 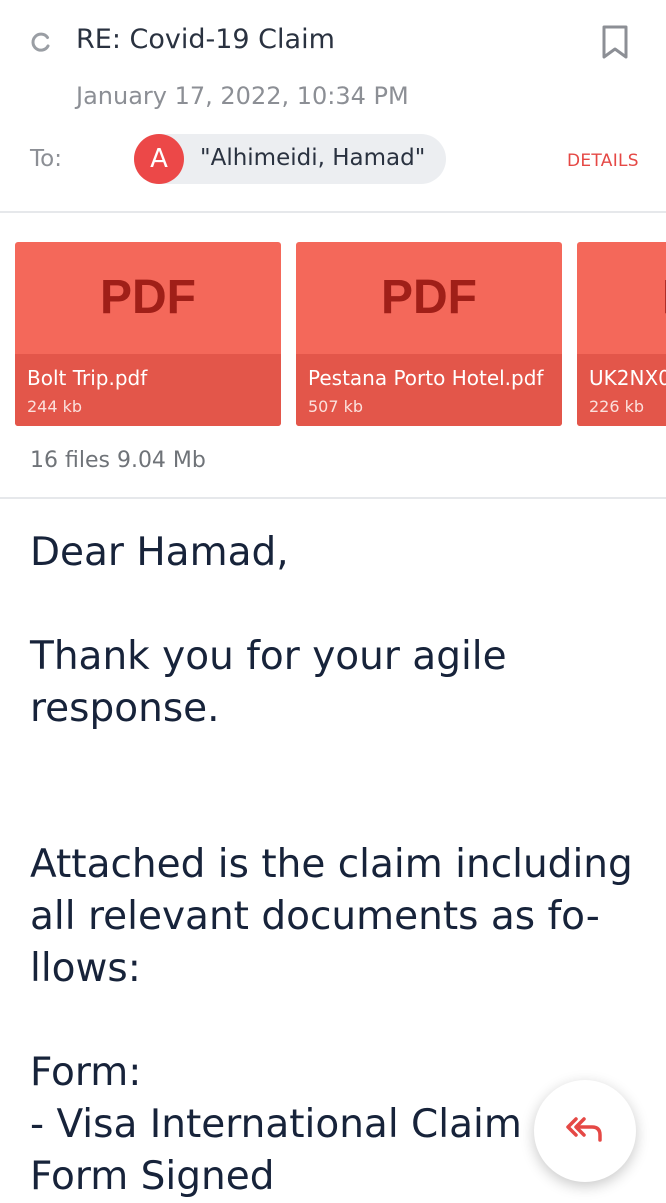 I want to click on attachment-meta: UK2NX0 226 kb, so click(x=621, y=390).